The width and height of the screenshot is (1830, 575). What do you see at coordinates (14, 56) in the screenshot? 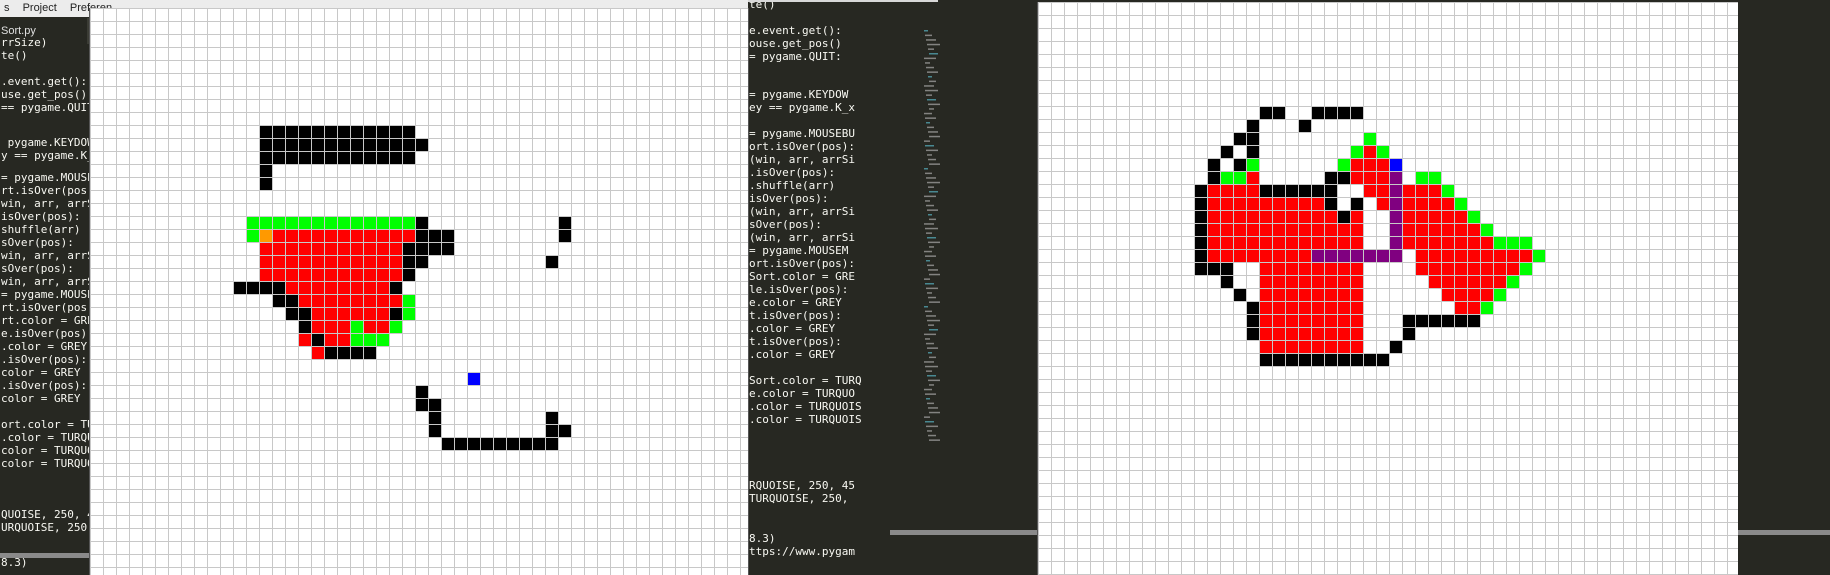
I see `code-line: te()` at bounding box center [14, 56].